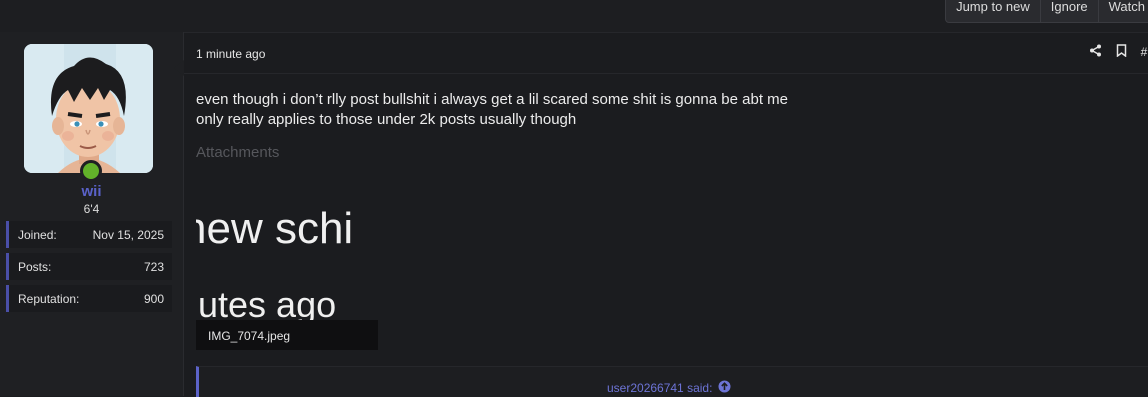 Image resolution: width=1148 pixels, height=397 pixels. Describe the element at coordinates (249, 336) in the screenshot. I see `attachment-filename: IMG_7074.jpeg` at that location.